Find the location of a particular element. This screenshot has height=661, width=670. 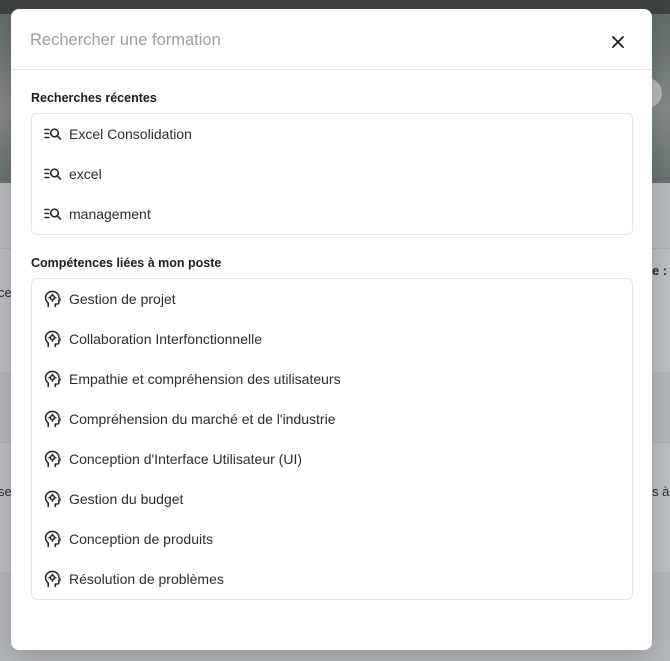

recent-search-label: Excel Consolidation is located at coordinates (130, 134).